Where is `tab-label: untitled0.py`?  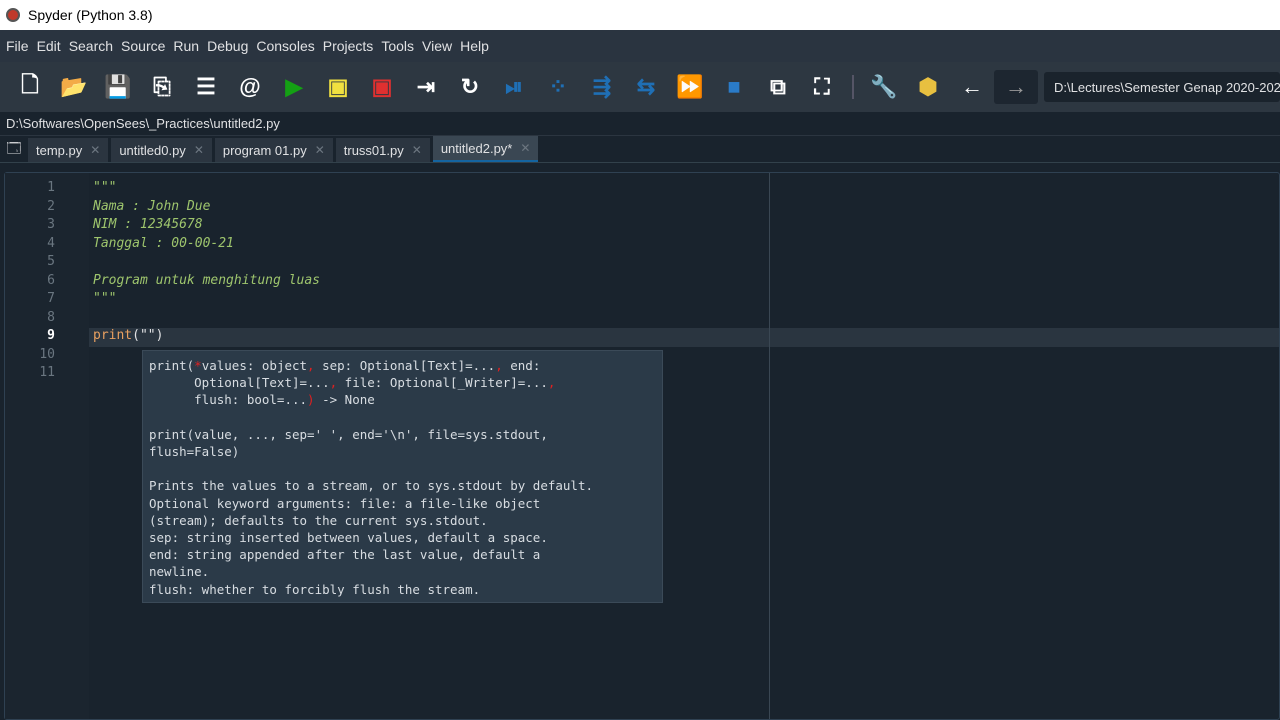
tab-label: untitled0.py is located at coordinates (152, 150).